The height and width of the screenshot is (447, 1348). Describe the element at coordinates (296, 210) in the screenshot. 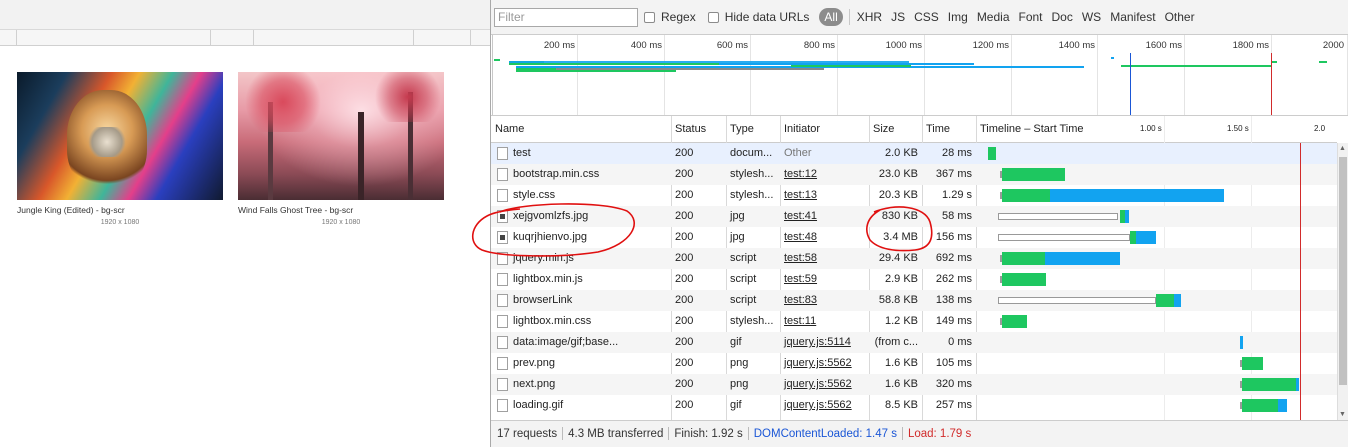

I see `image-caption: Wind Falls Ghost Tree - bg-scr` at that location.